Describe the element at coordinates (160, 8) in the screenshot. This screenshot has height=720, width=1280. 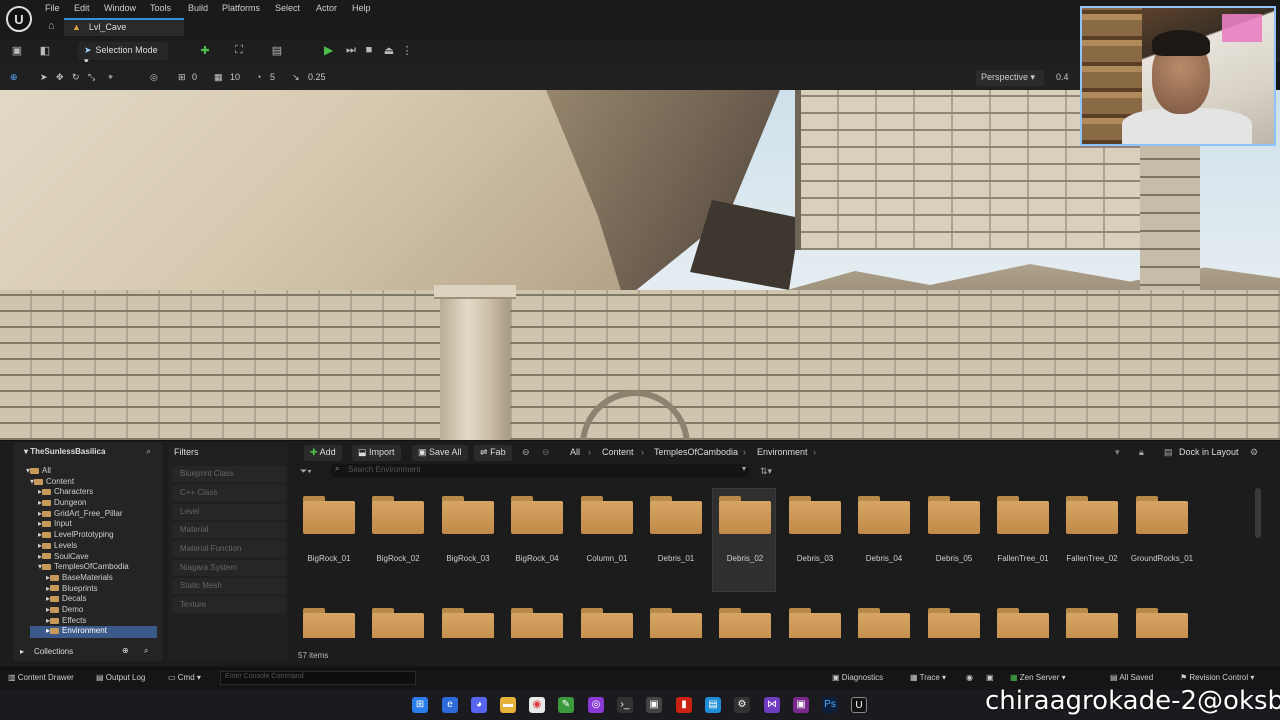
I see `menu-tools: Tools` at that location.